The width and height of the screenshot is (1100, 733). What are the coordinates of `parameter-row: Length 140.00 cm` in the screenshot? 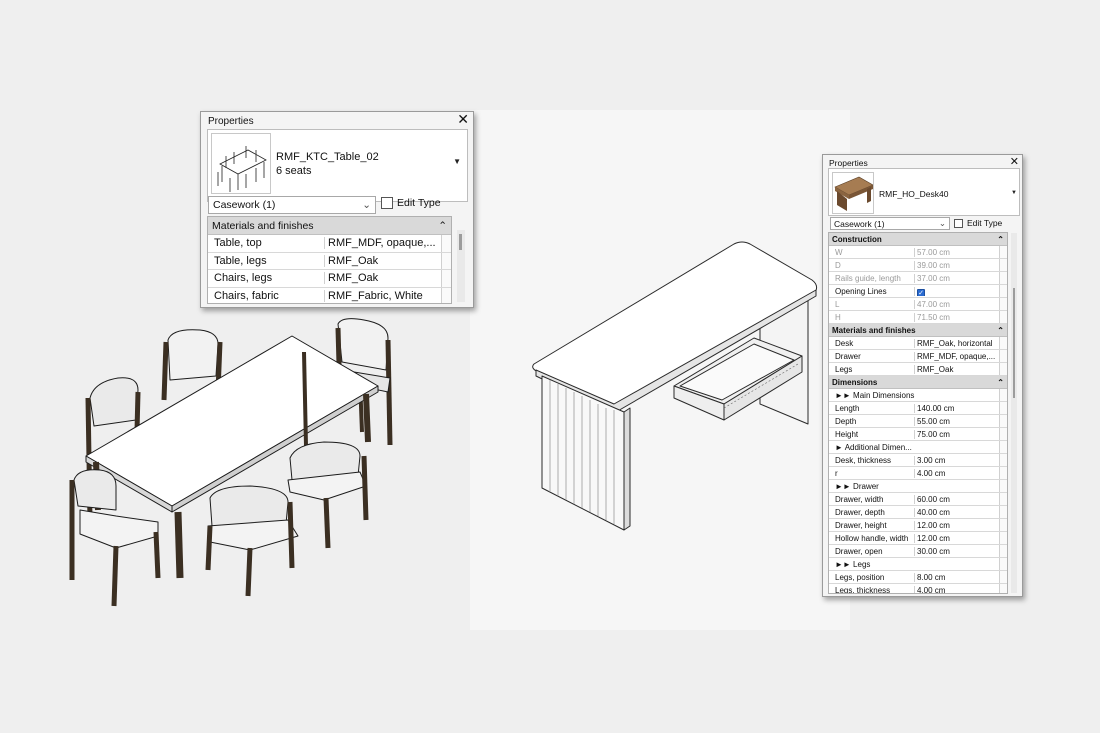 It's located at (918, 408).